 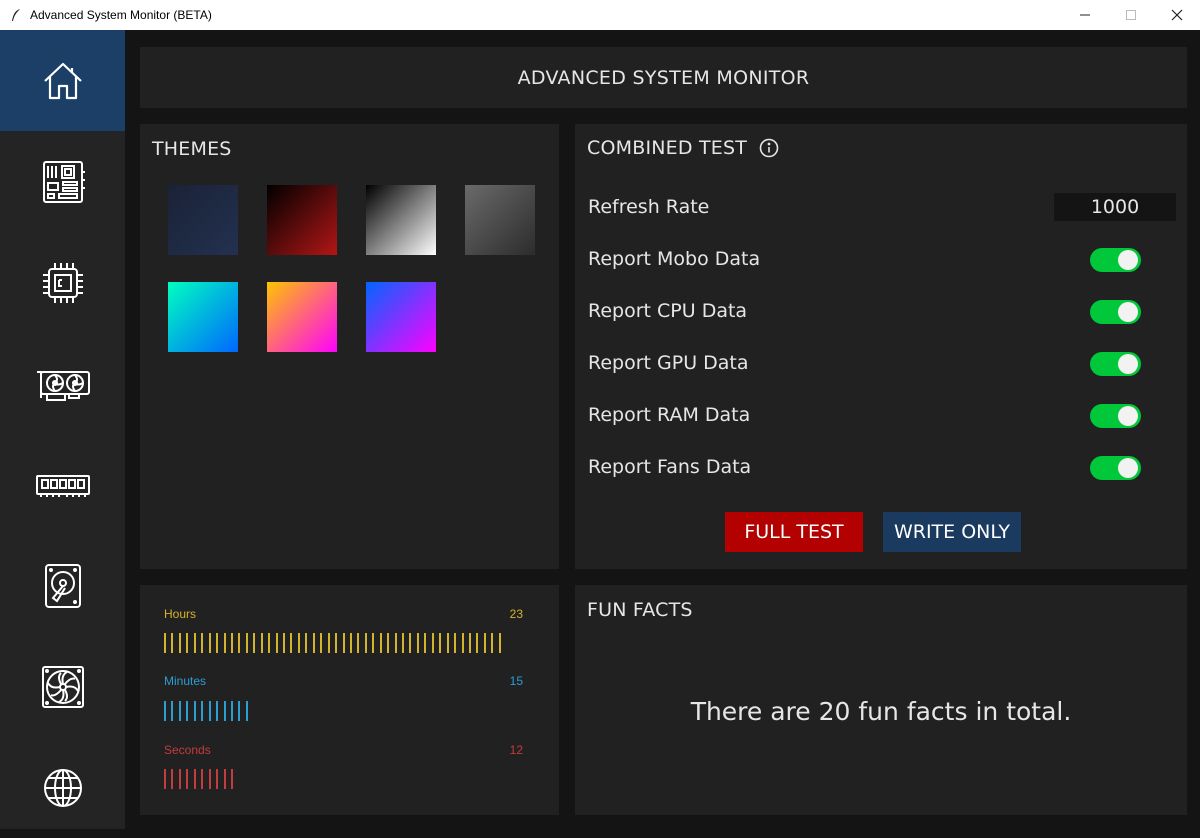 What do you see at coordinates (201, 779) in the screenshot?
I see `seconds-tick-bar` at bounding box center [201, 779].